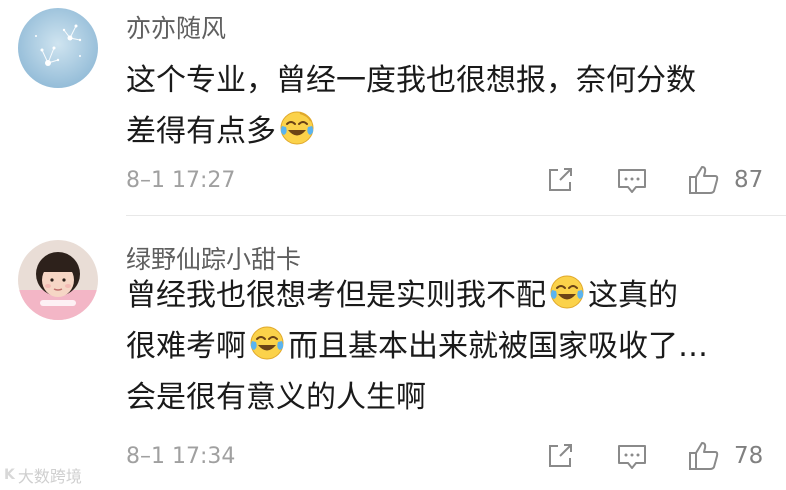 This screenshot has height=490, width=786. Describe the element at coordinates (336, 295) in the screenshot. I see `comment-text-segment: 曾经我也很想考但是实则我不配` at that location.